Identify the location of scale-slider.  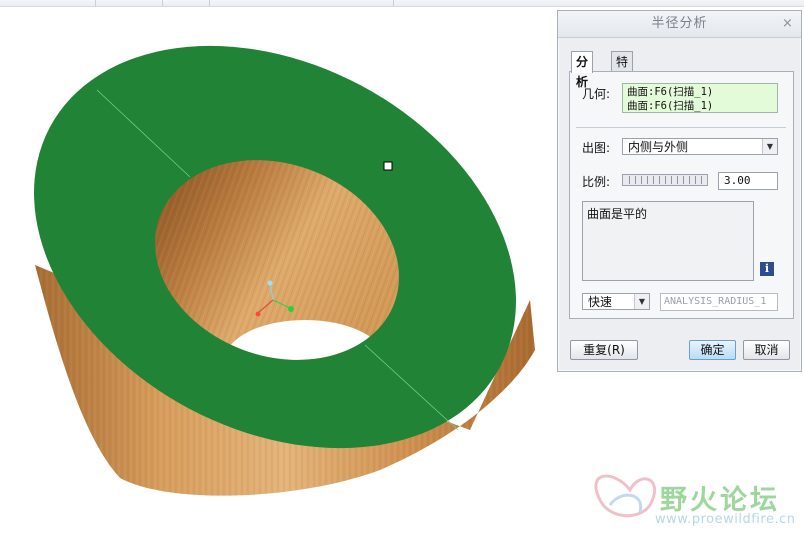
(665, 180).